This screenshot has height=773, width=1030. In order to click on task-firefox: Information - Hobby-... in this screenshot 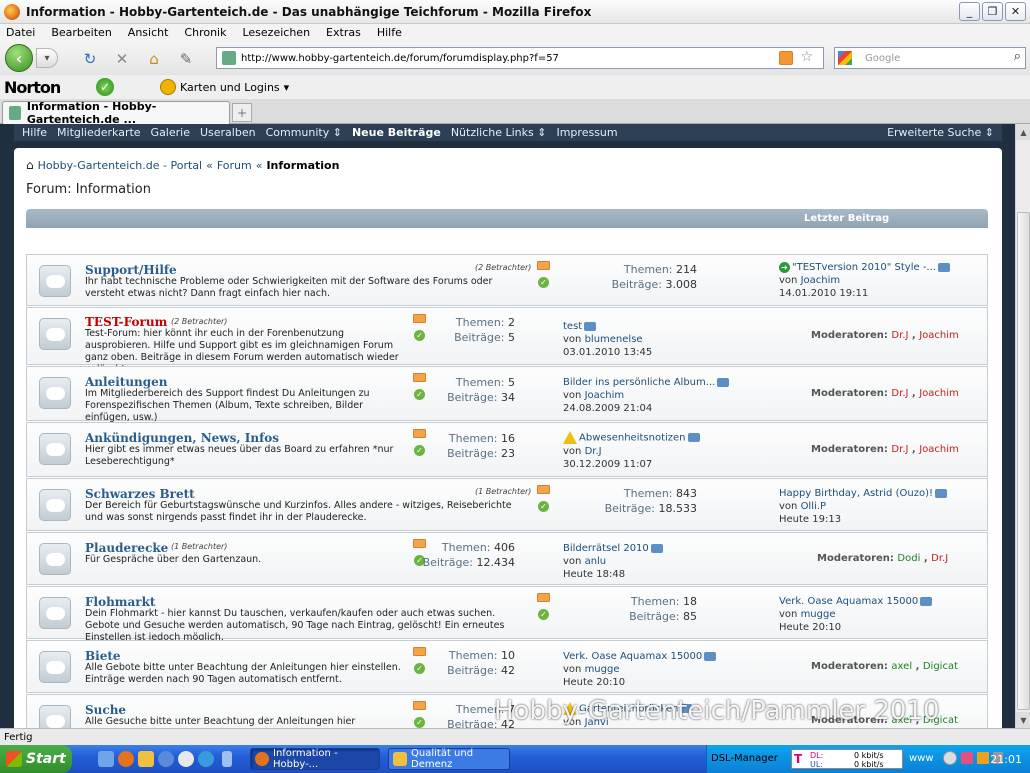, I will do `click(315, 759)`.